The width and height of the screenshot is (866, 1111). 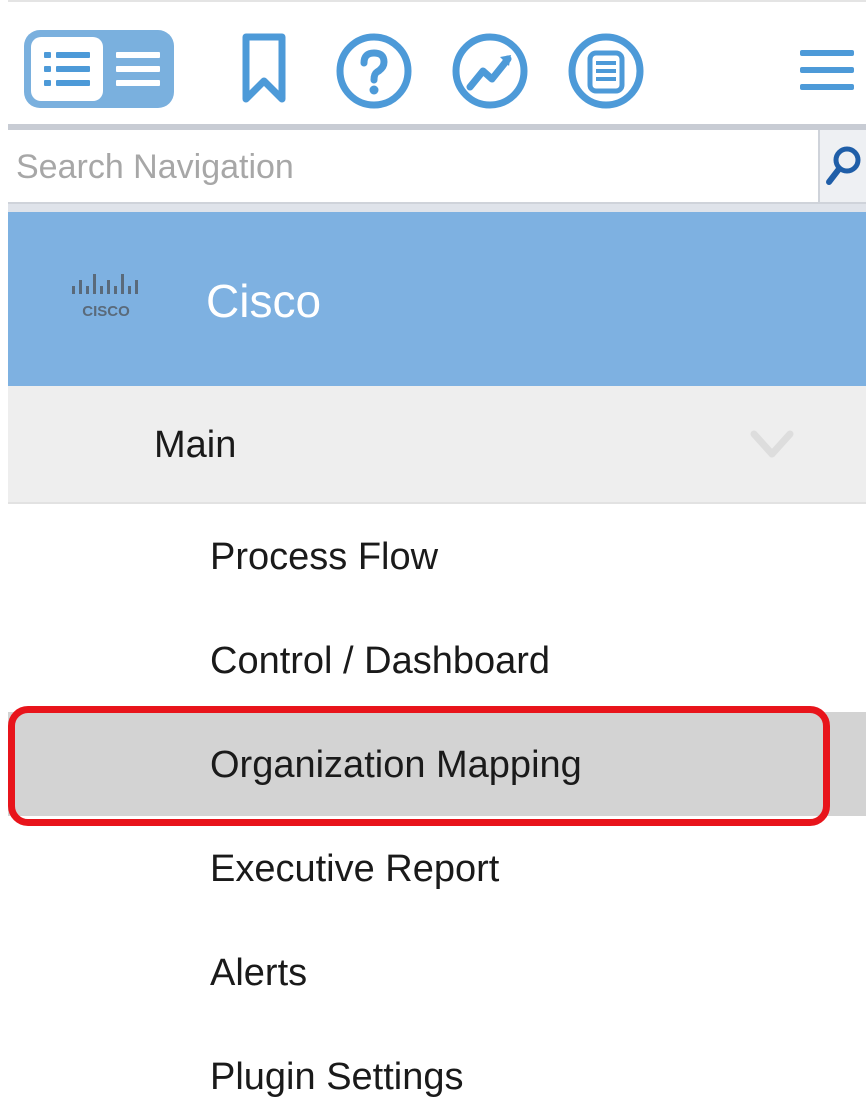 What do you see at coordinates (772, 444) in the screenshot?
I see `chevron-down-icon` at bounding box center [772, 444].